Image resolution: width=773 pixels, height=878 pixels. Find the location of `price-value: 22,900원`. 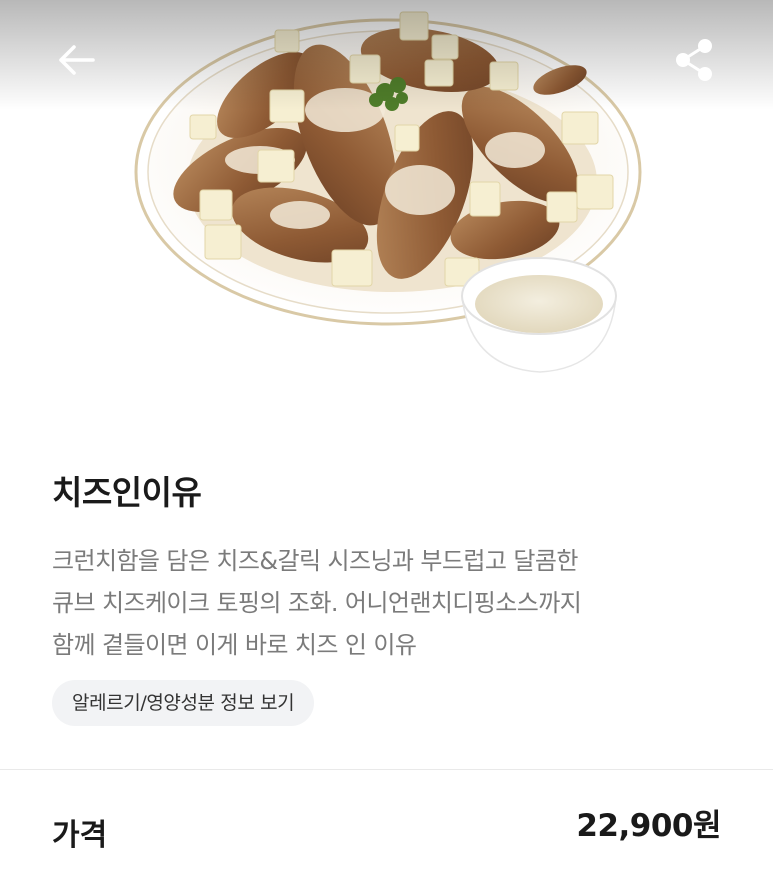

price-value: 22,900원 is located at coordinates (648, 826).